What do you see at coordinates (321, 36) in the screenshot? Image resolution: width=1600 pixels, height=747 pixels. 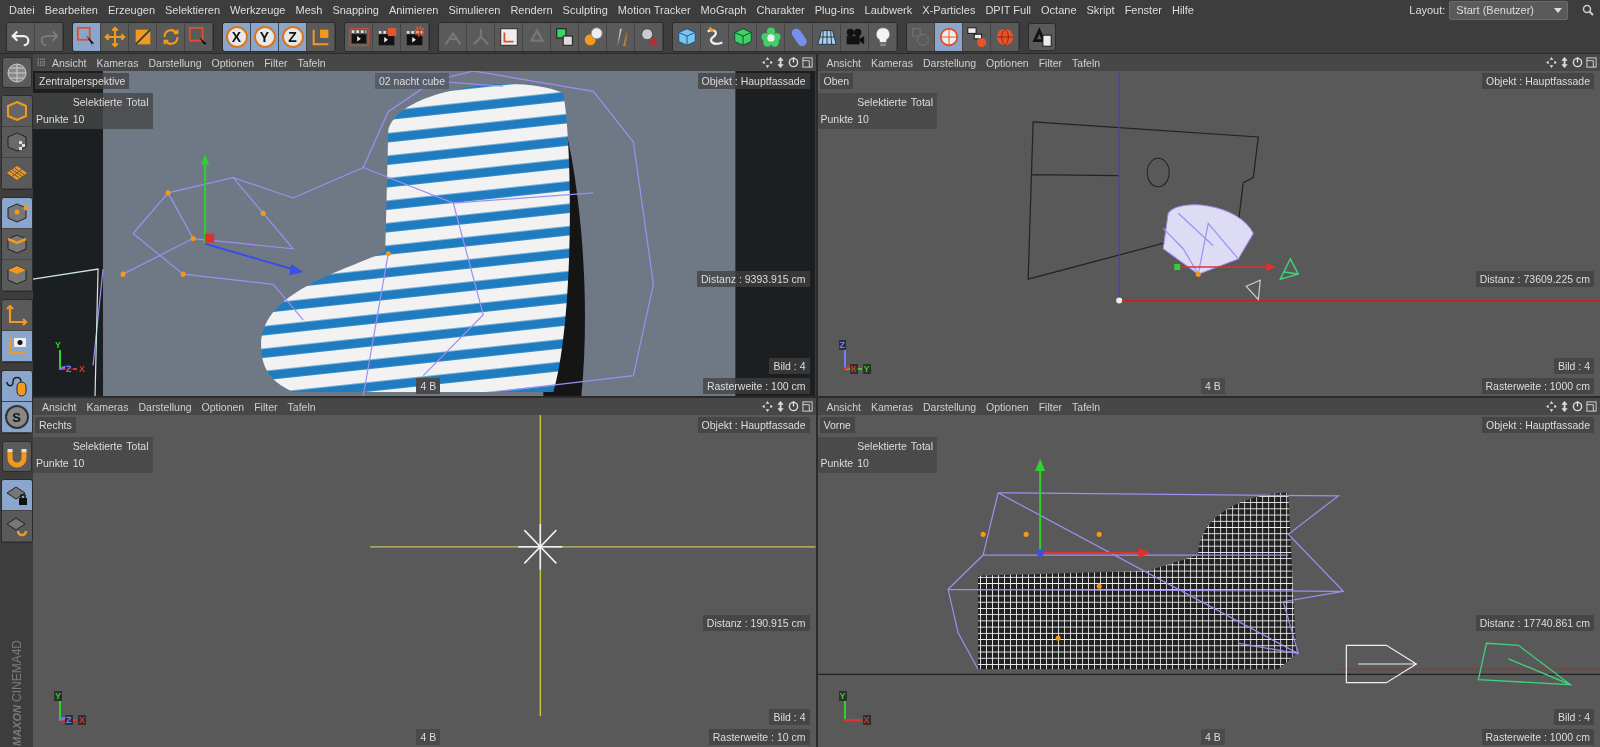 I see `coordinate-system-button` at bounding box center [321, 36].